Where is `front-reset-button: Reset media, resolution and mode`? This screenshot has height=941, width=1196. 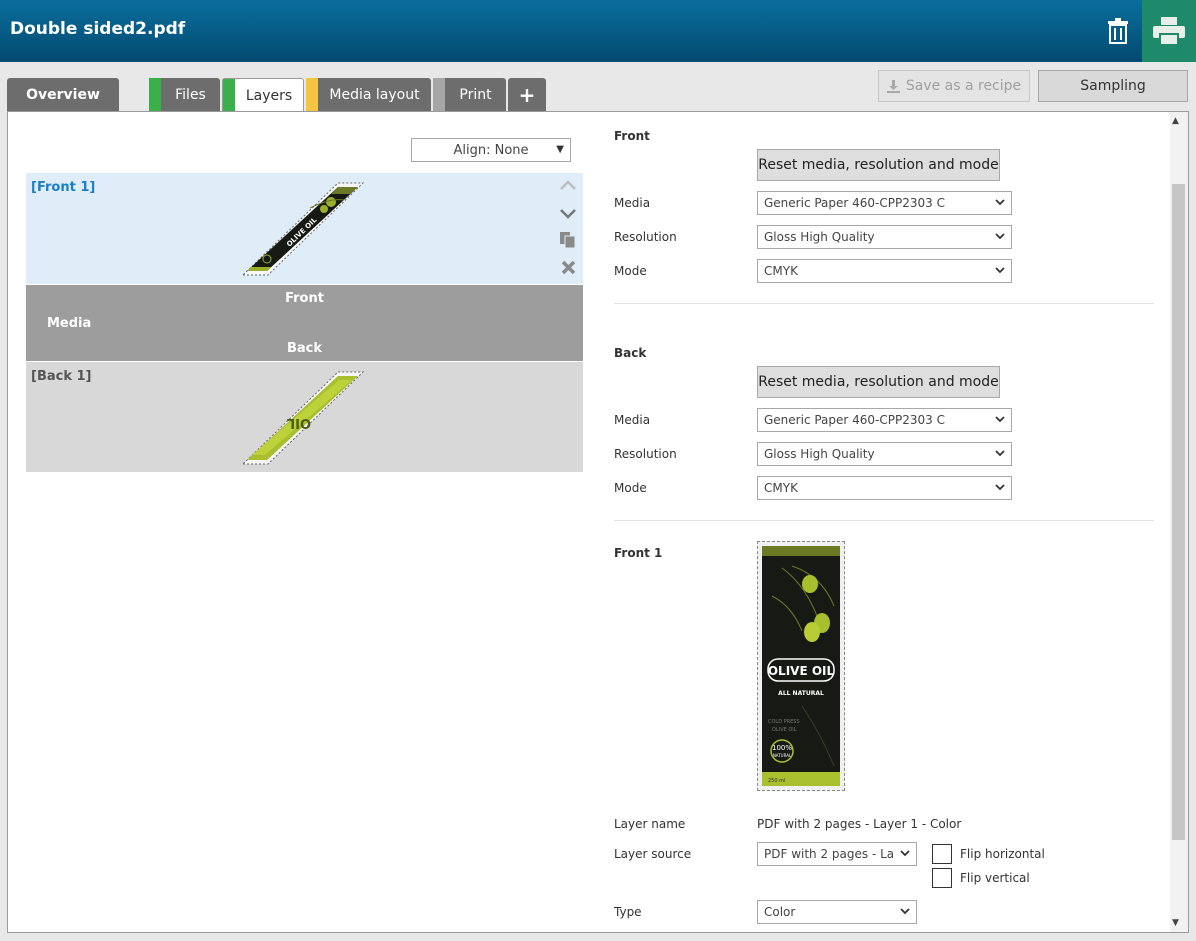
front-reset-button: Reset media, resolution and mode is located at coordinates (878, 165).